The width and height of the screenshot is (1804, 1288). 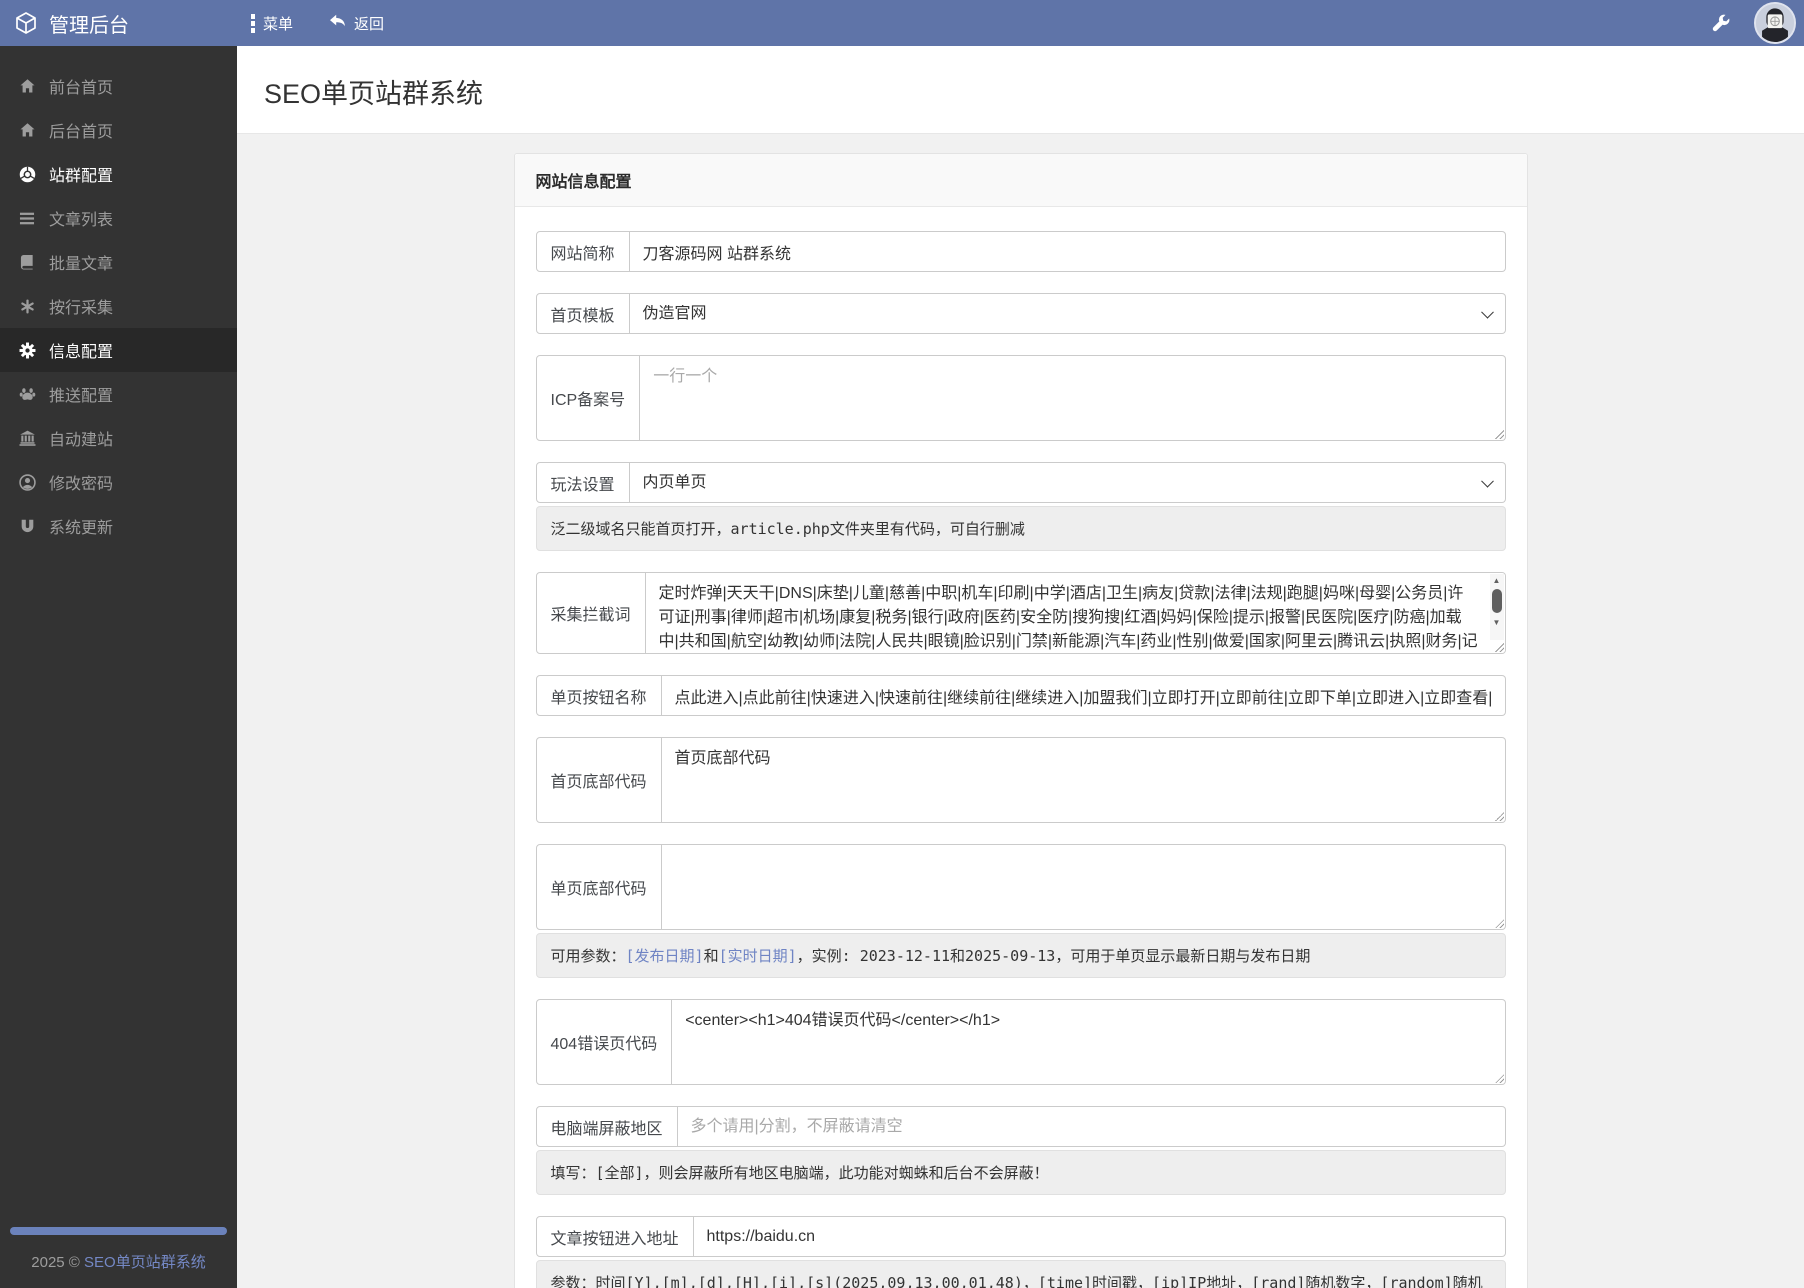 I want to click on page-title: SEO单页站群系统, so click(x=374, y=94).